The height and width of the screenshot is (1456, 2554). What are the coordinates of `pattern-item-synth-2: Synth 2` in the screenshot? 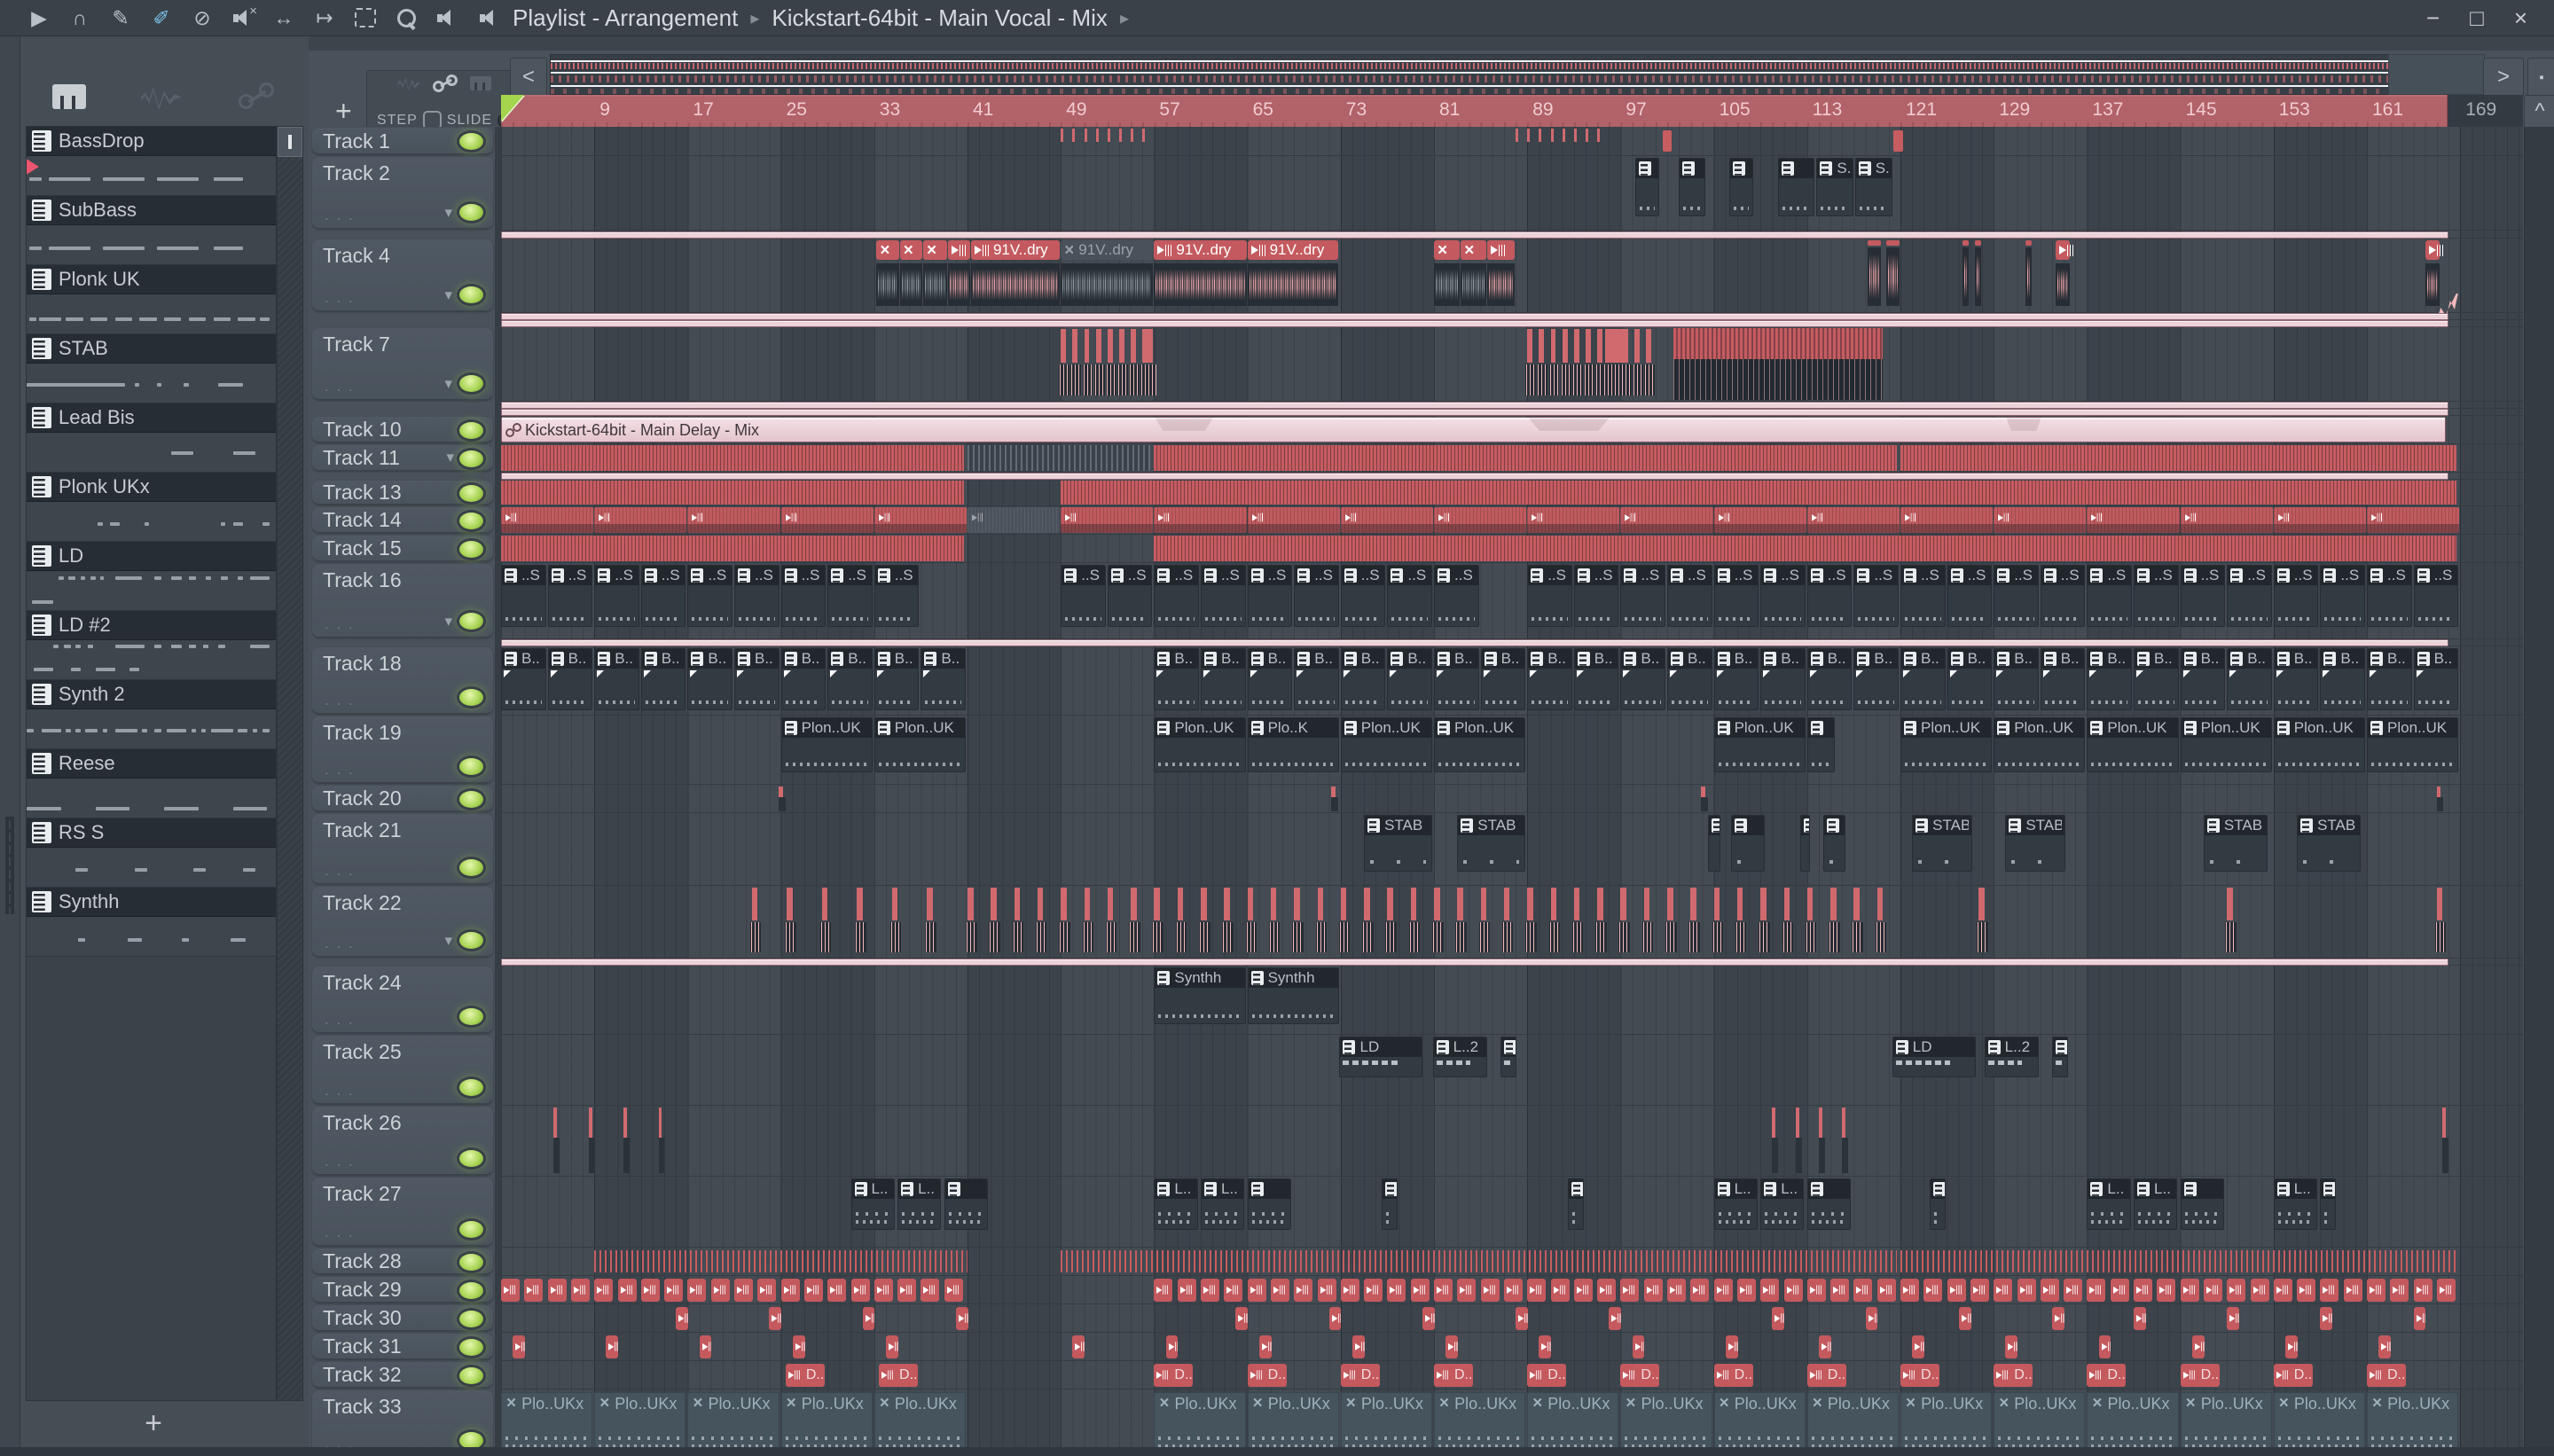 It's located at (151, 714).